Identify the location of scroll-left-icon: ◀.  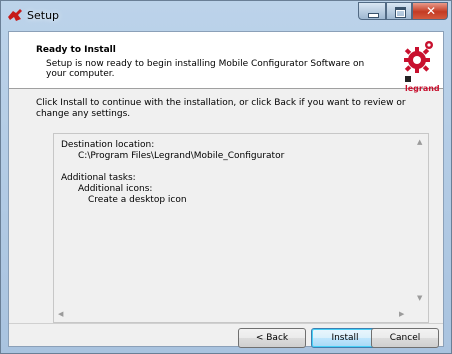
(60, 314).